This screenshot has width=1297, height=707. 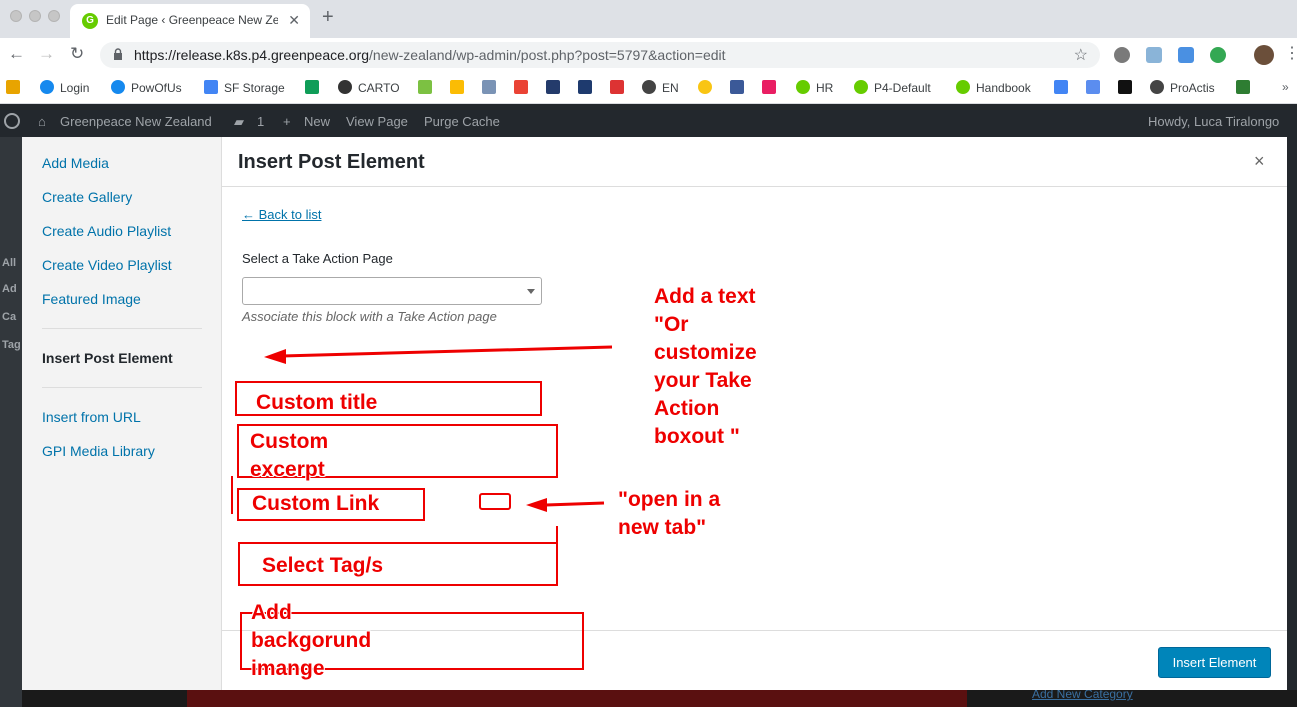 I want to click on bookmark-misc8, so click(x=1128, y=87).